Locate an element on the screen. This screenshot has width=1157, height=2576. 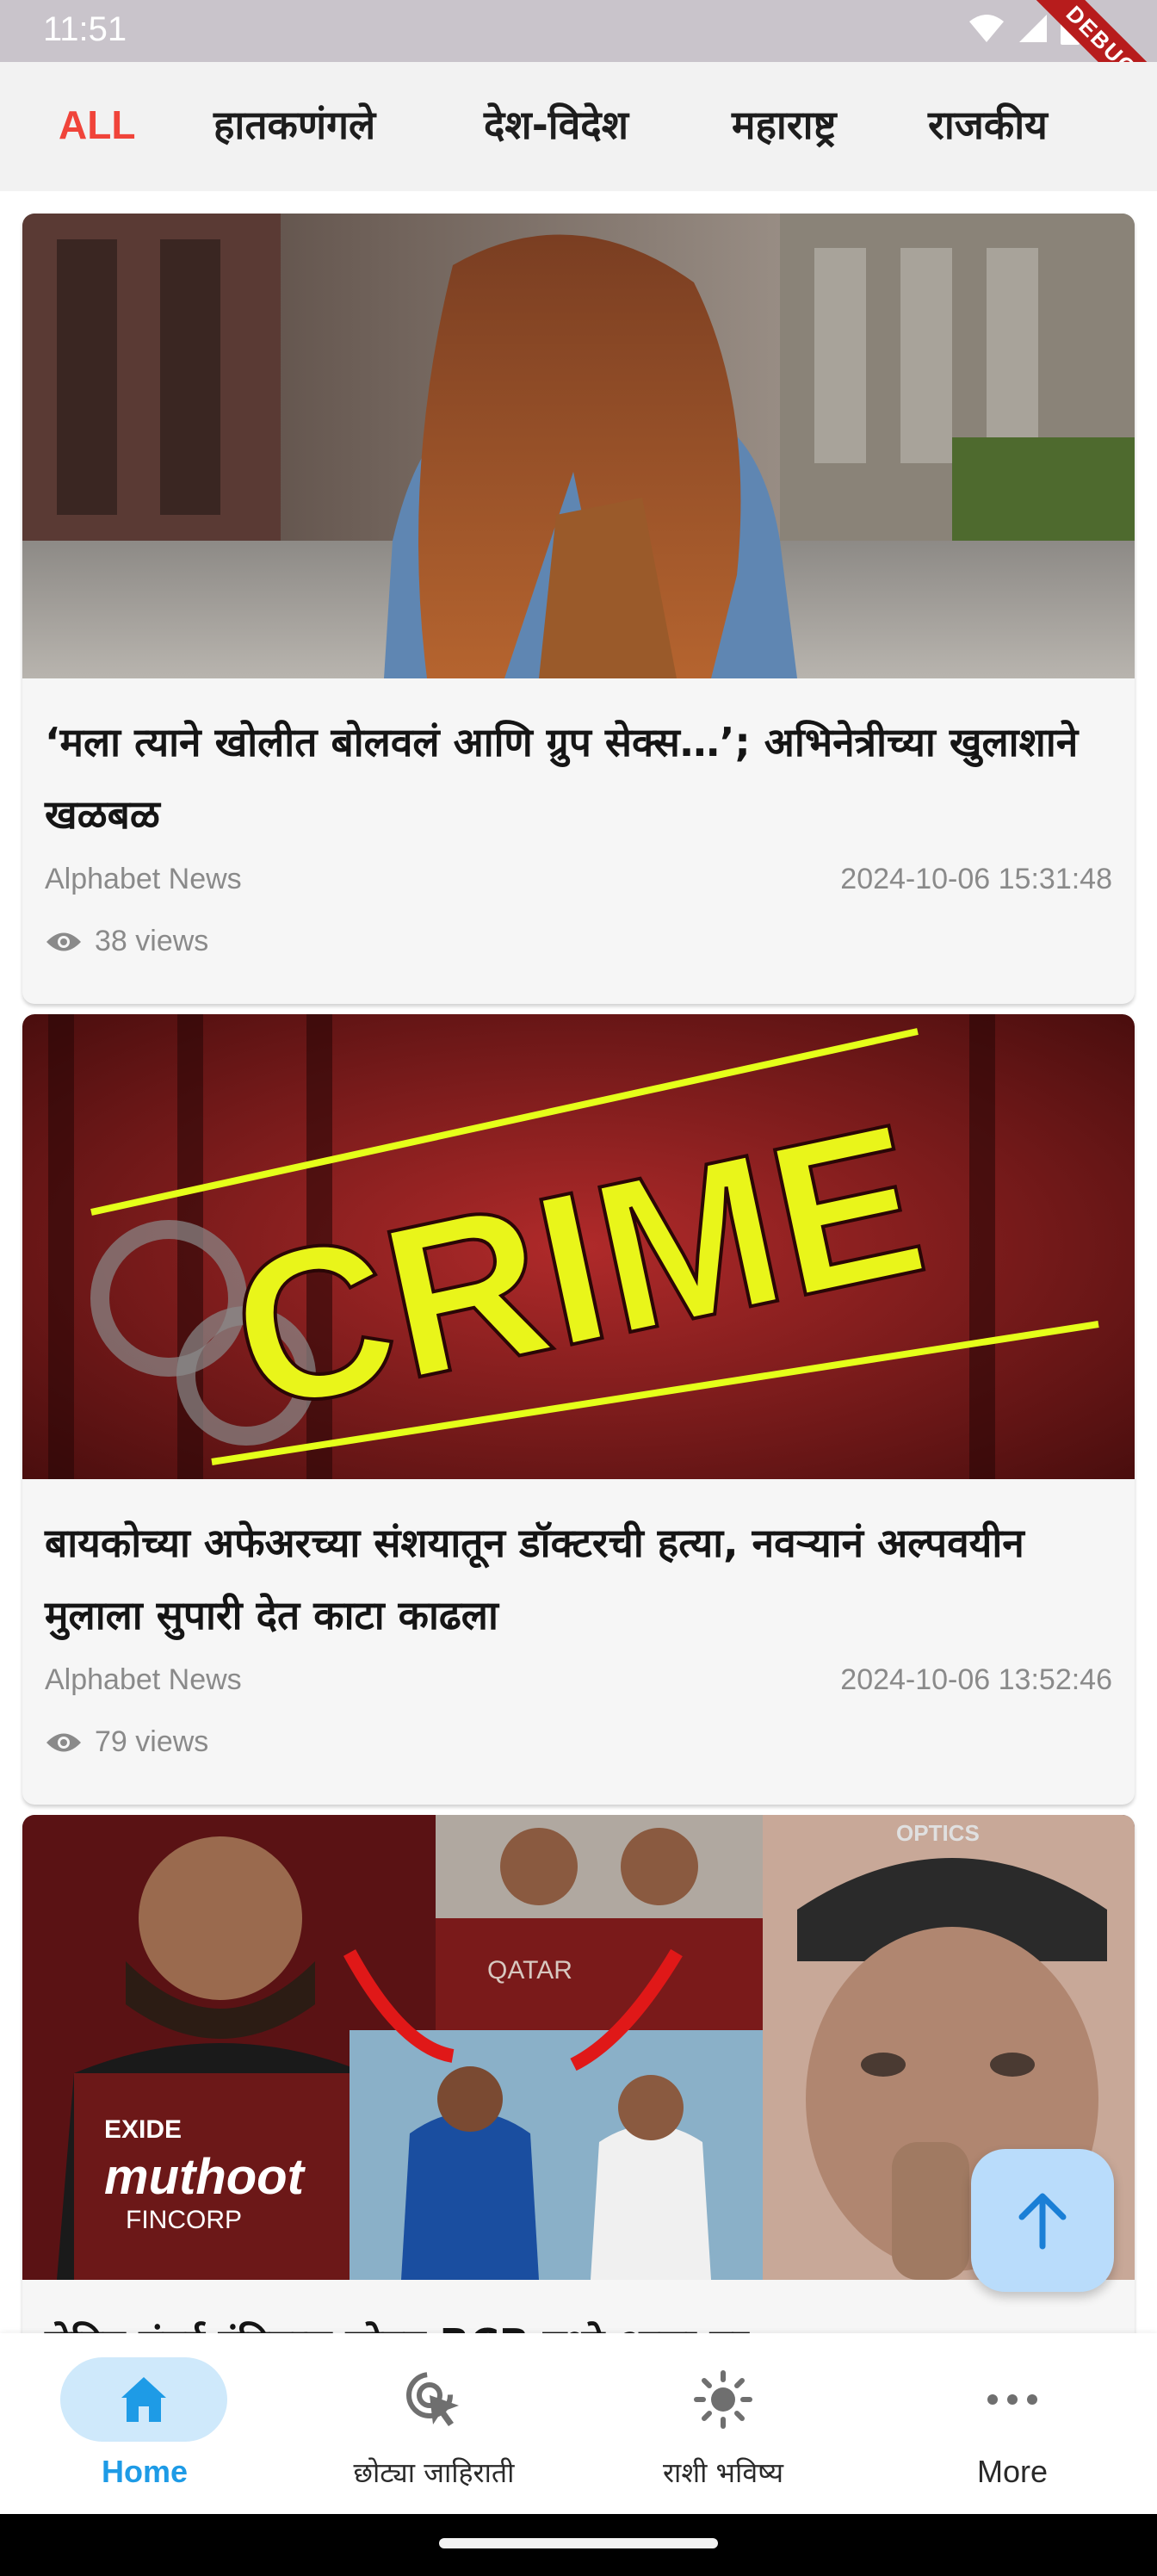
scroll-to-top-button is located at coordinates (1043, 2220).